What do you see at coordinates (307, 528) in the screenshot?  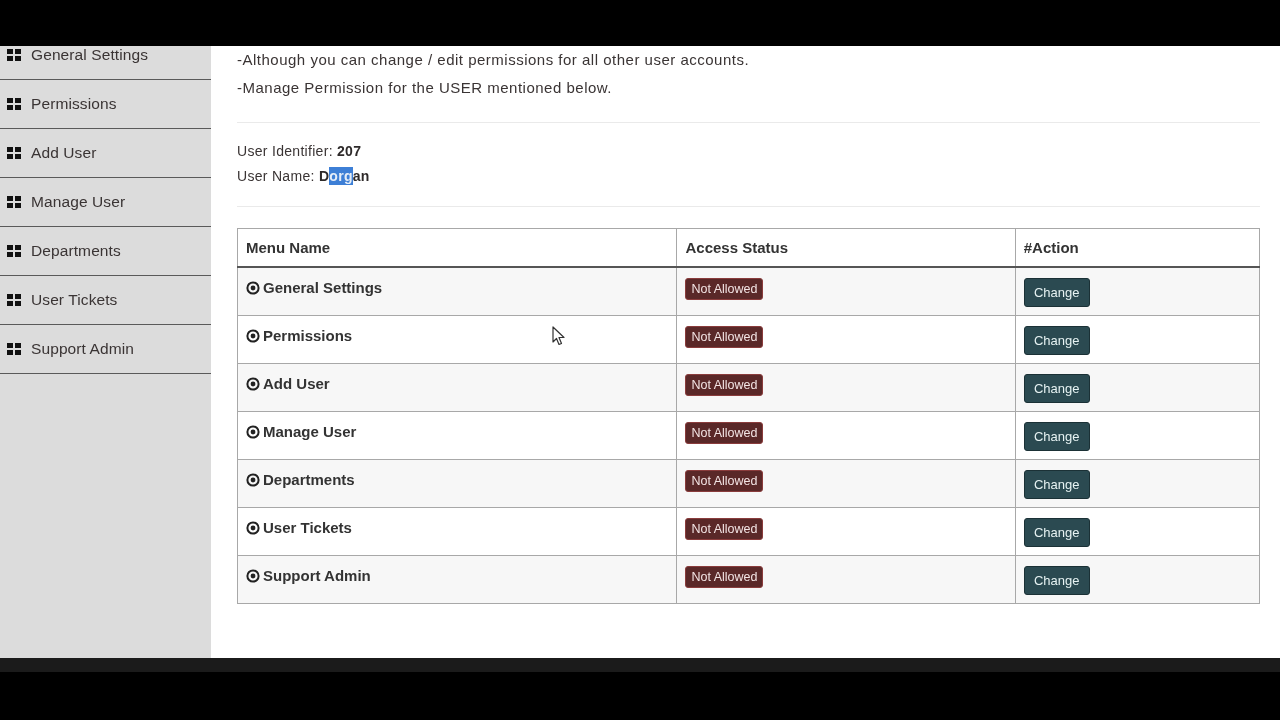 I see `menu-name: User Tickets` at bounding box center [307, 528].